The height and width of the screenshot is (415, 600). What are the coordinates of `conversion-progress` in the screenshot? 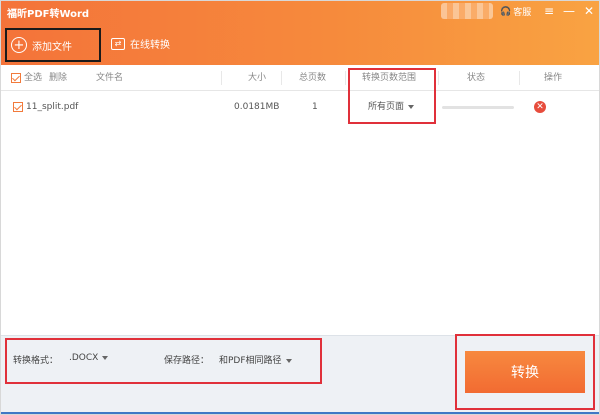 It's located at (478, 107).